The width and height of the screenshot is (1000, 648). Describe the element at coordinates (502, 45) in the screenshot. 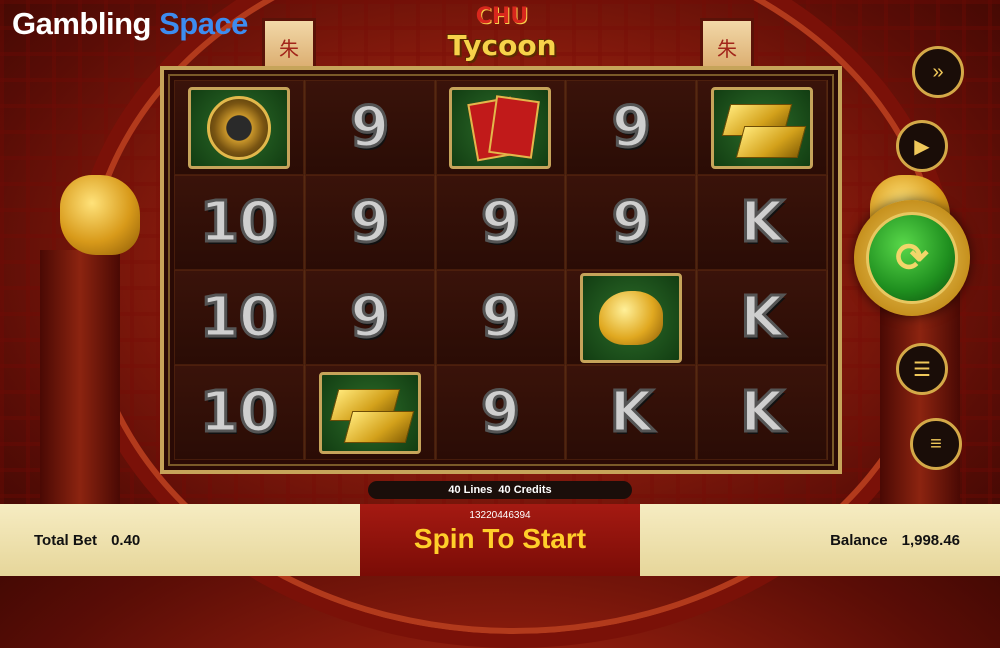

I see `game-logo-line2: Tycoon` at that location.